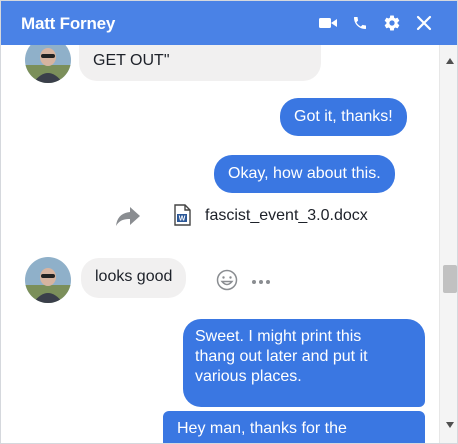 This screenshot has width=458, height=444. What do you see at coordinates (131, 60) in the screenshot?
I see `message-text: GET OUT"` at bounding box center [131, 60].